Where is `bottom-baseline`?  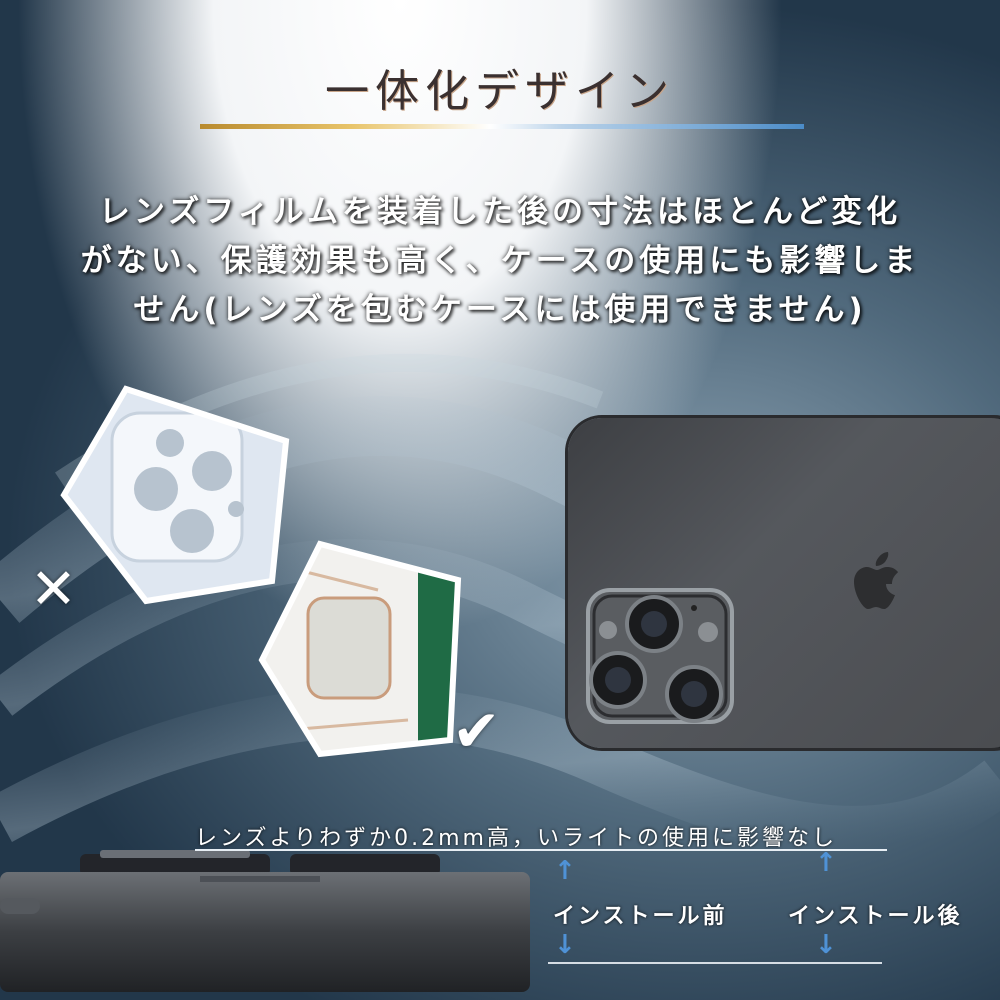
bottom-baseline is located at coordinates (715, 963).